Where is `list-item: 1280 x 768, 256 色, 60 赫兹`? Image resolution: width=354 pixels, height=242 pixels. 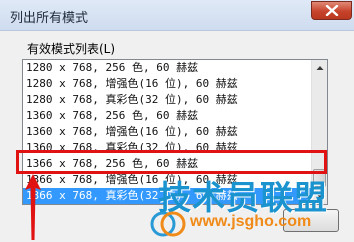
list-item: 1280 x 768, 256 色, 60 赫兹 is located at coordinates (167, 68).